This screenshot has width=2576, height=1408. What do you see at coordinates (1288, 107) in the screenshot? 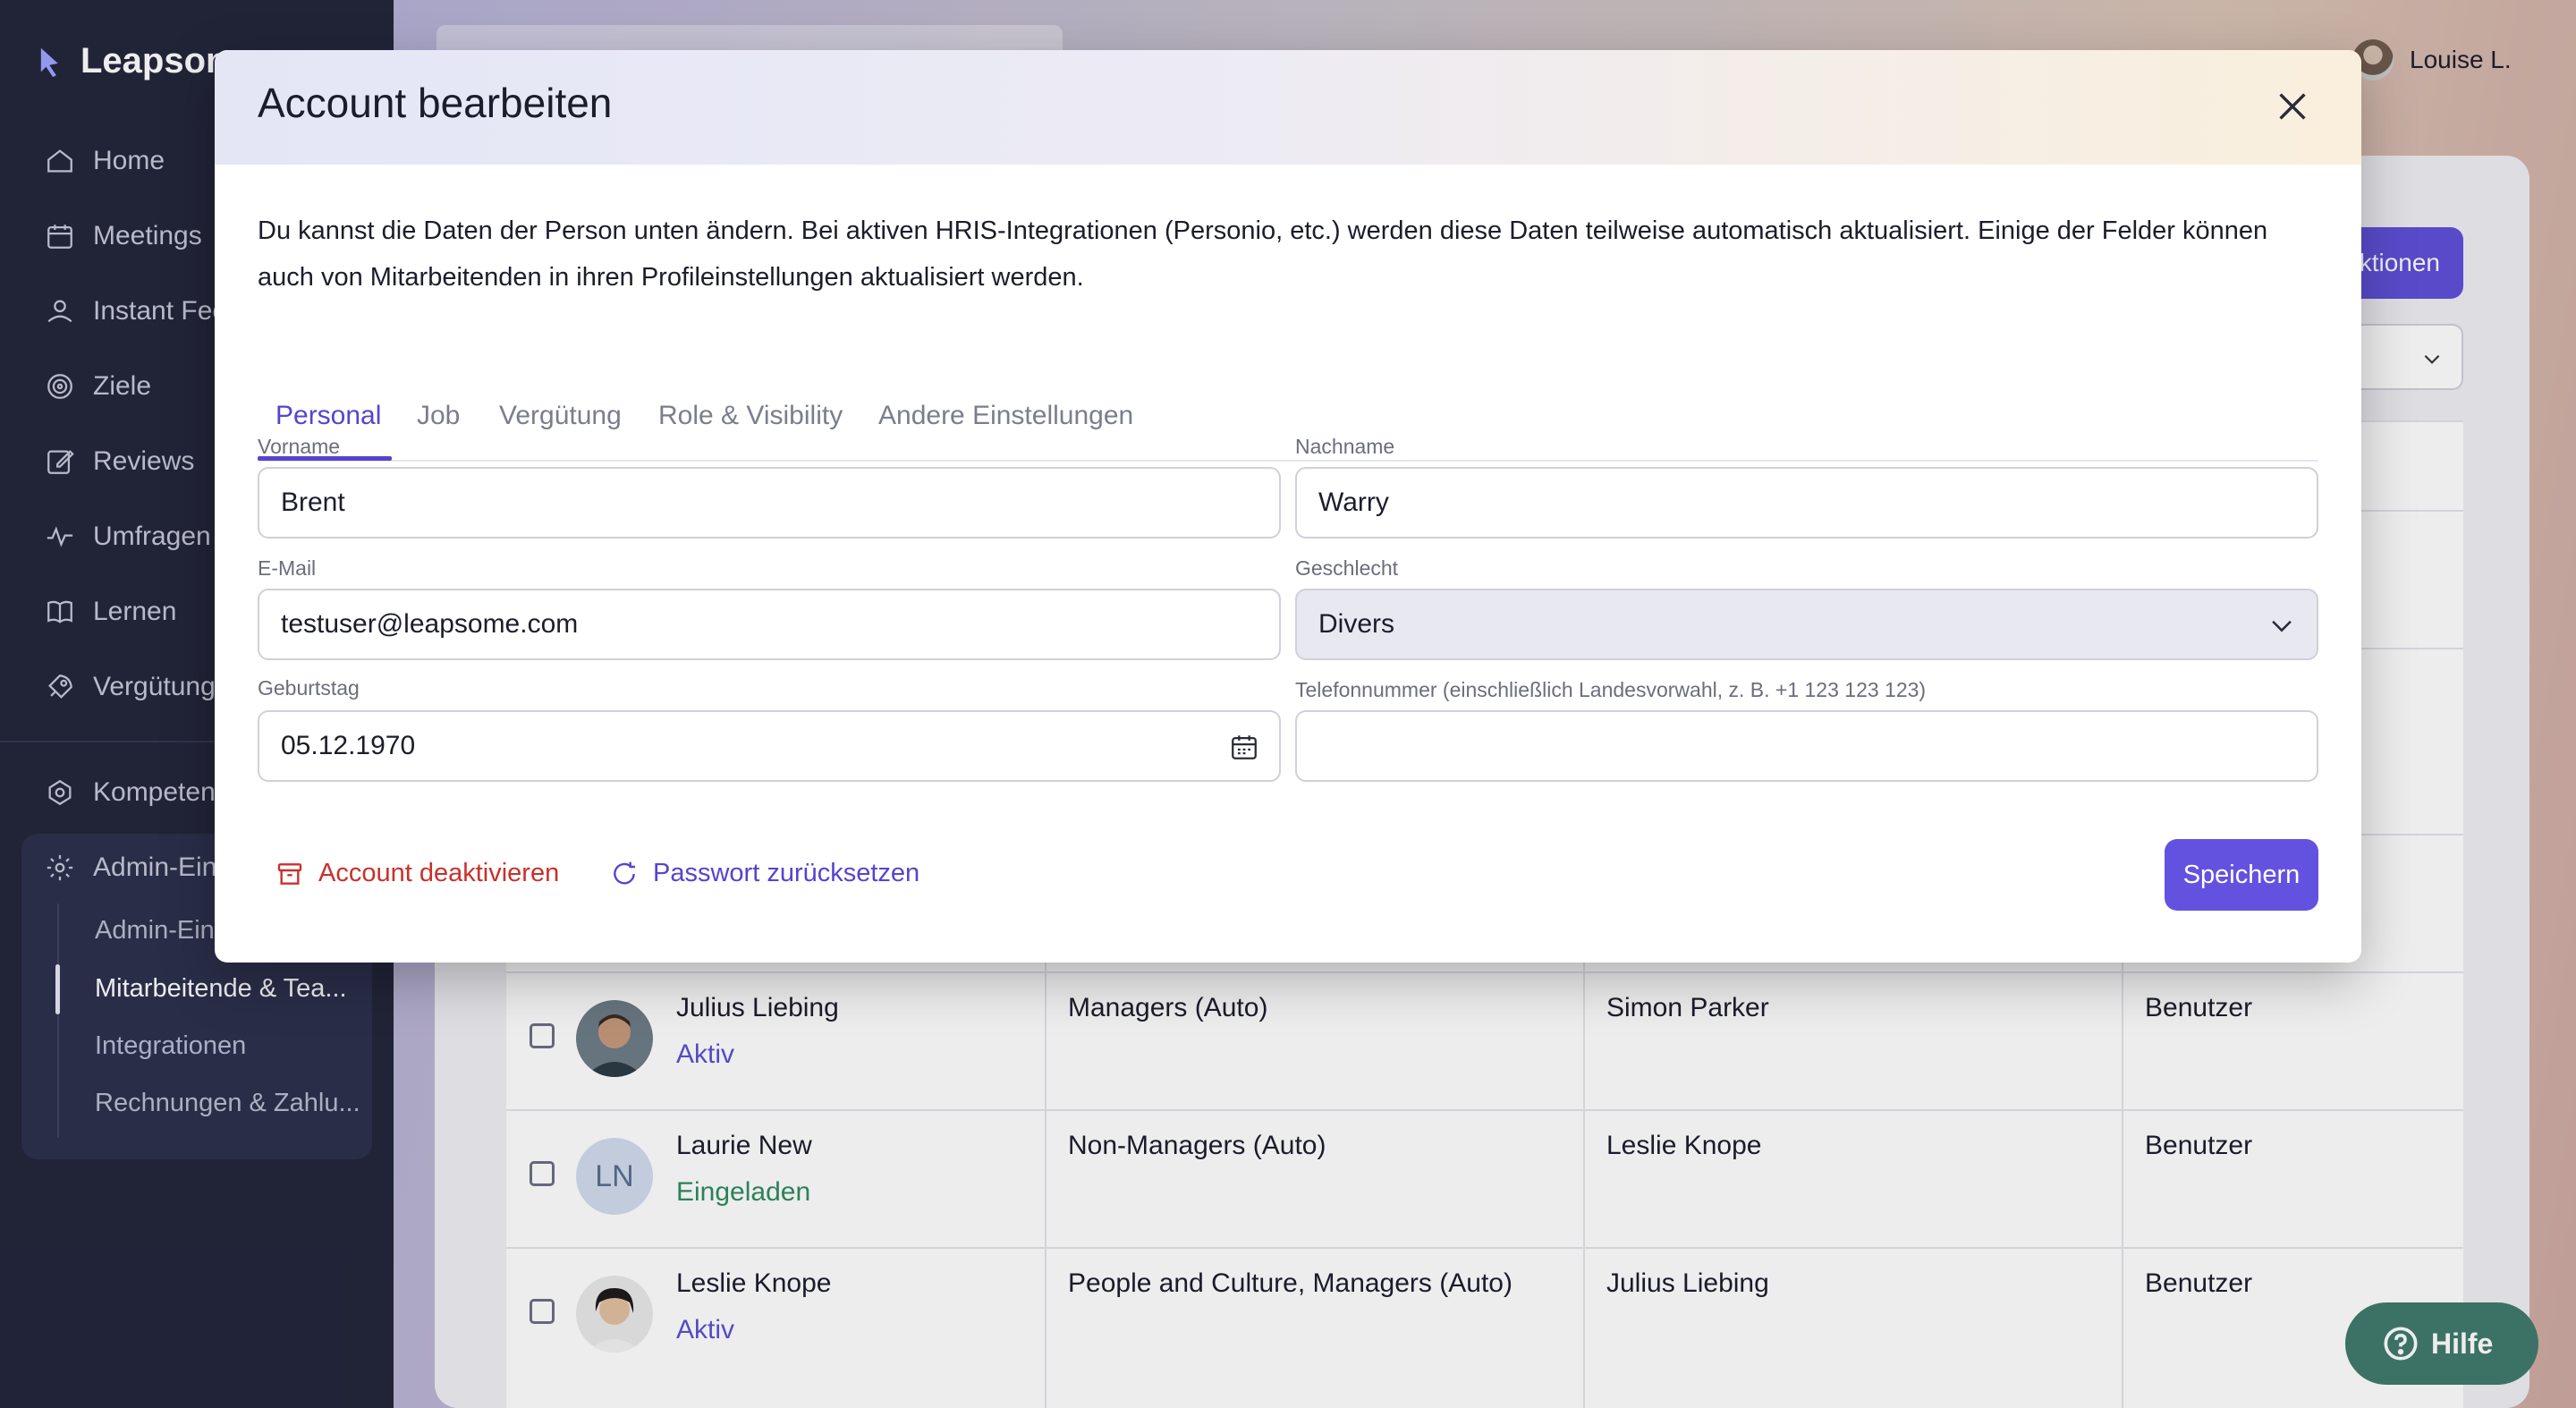
I see `modal-header: Account bearbeiten` at bounding box center [1288, 107].